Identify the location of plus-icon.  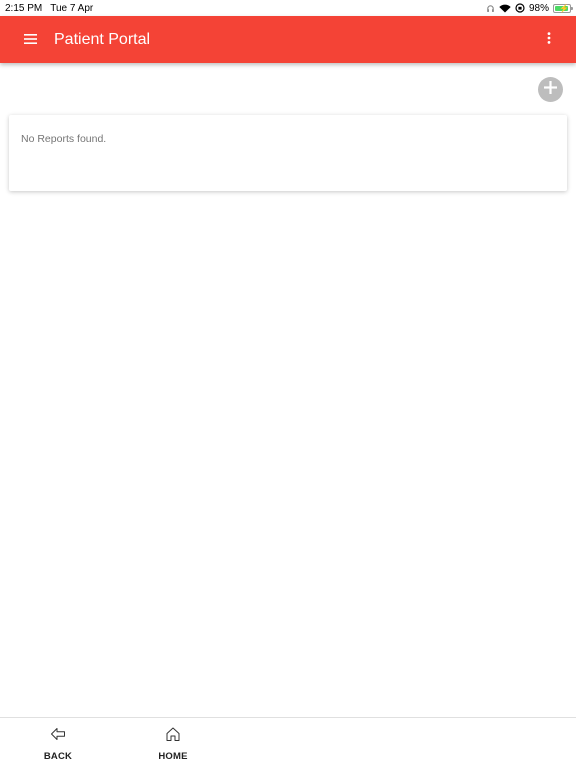
(550, 89).